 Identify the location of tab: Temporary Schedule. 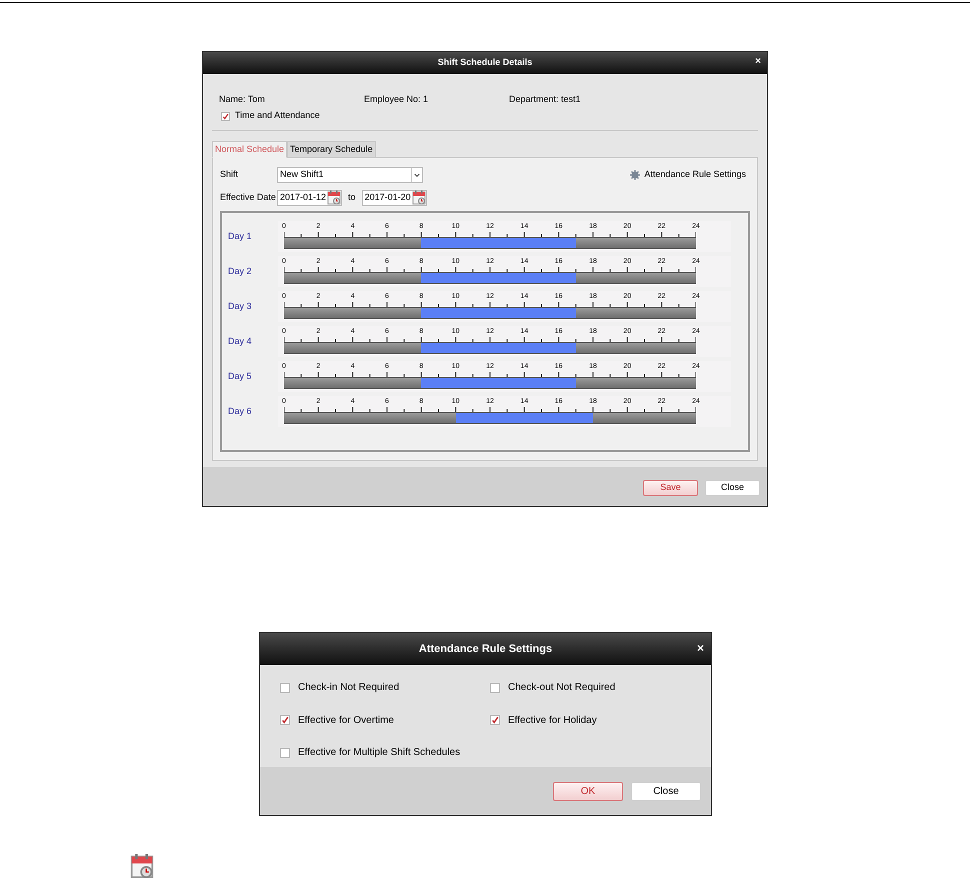
(331, 149).